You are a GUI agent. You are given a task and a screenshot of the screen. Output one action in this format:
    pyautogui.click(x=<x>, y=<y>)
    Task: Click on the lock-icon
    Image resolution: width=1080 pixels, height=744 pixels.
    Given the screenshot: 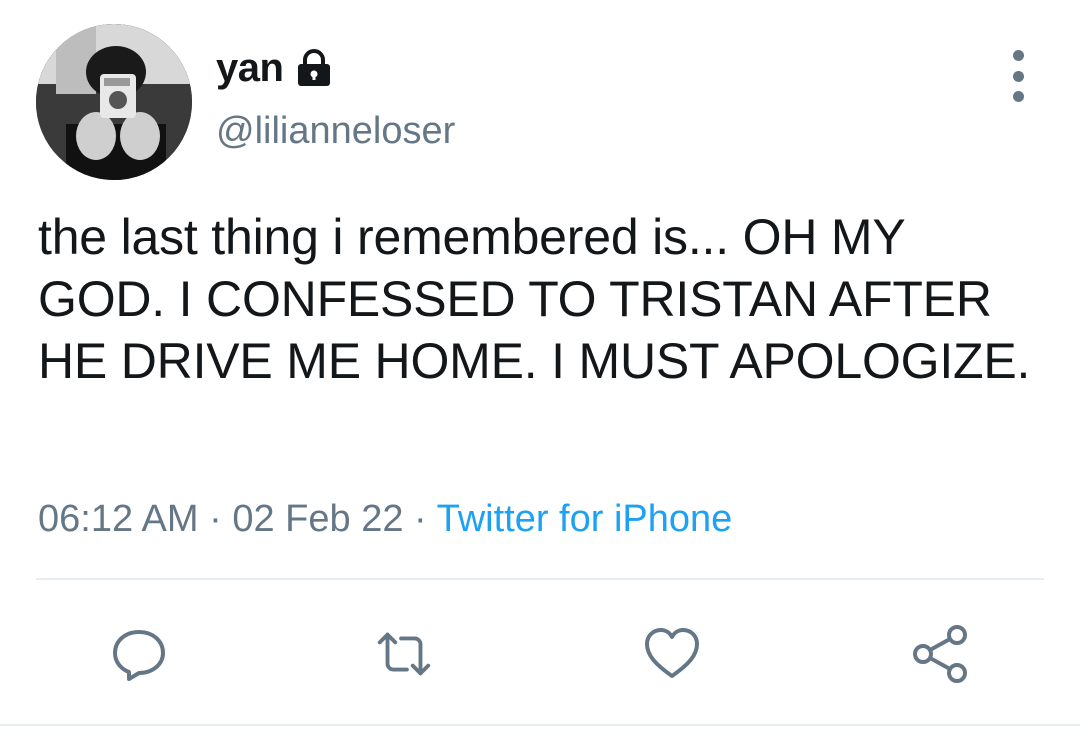 What is the action you would take?
    pyautogui.click(x=314, y=68)
    